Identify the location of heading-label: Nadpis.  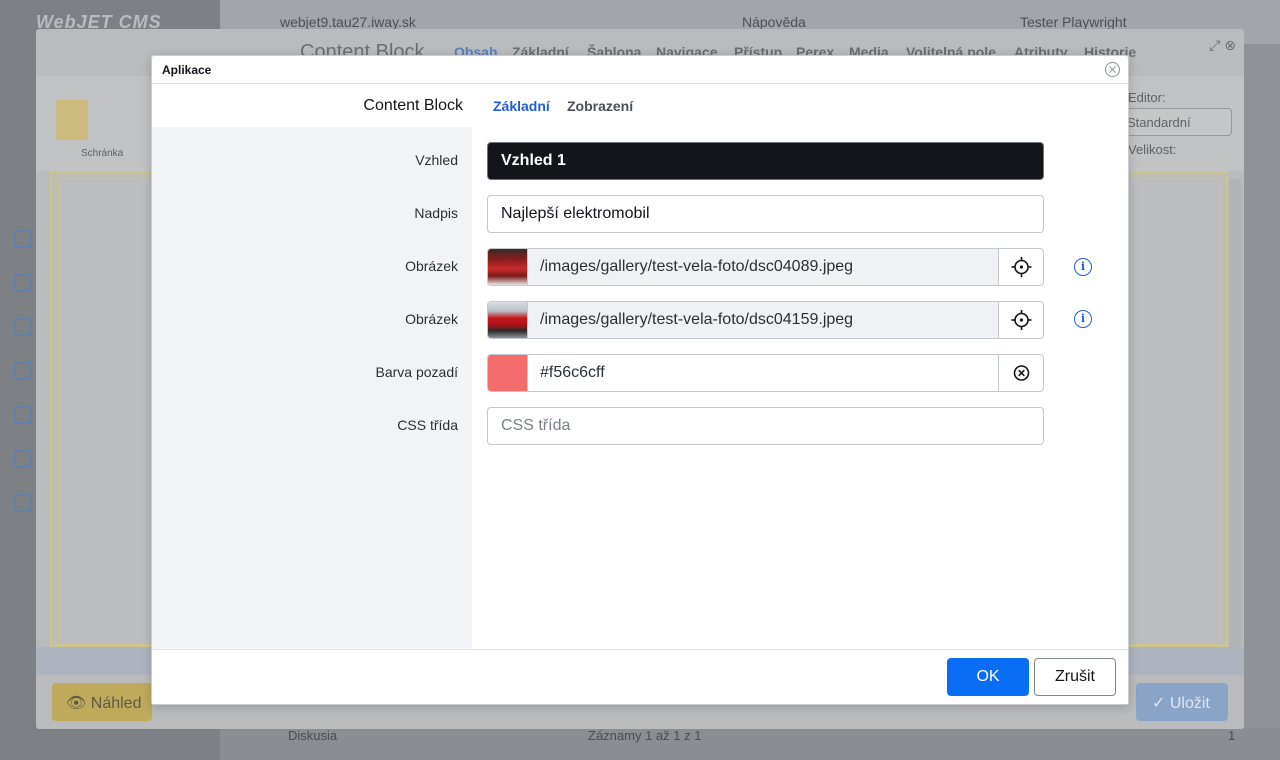
(436, 213).